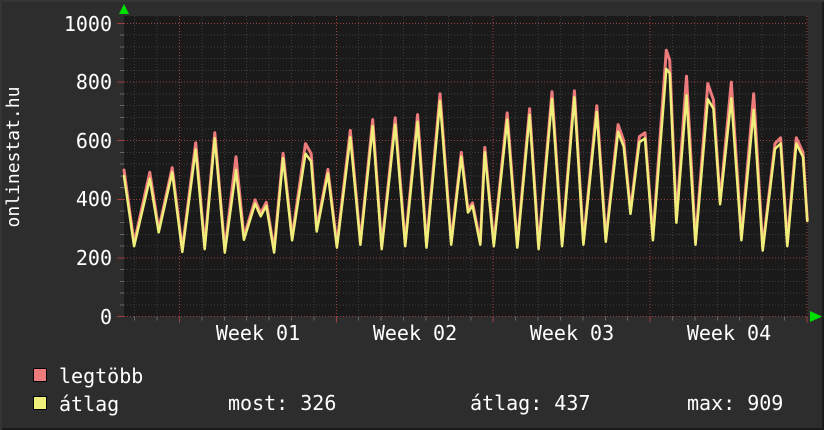 Image resolution: width=824 pixels, height=430 pixels. What do you see at coordinates (729, 333) in the screenshot?
I see `x-tick-label: Week 04` at bounding box center [729, 333].